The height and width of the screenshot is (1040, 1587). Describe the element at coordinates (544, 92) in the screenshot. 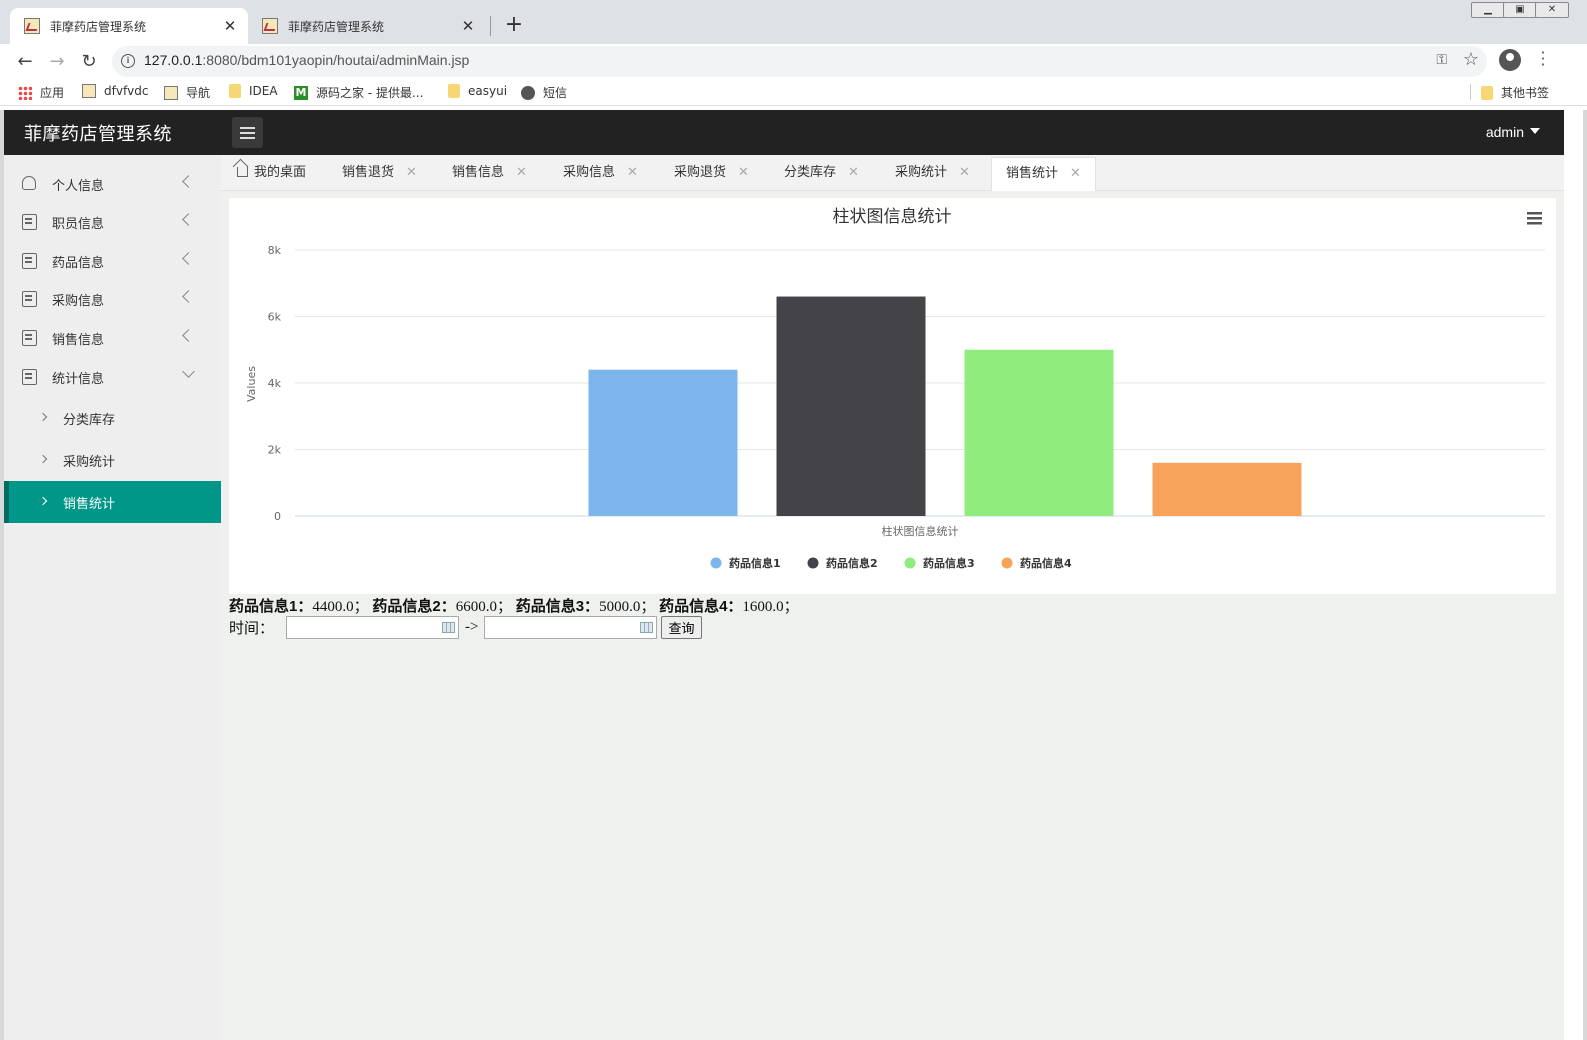

I see `bookmark-item: 短信` at that location.